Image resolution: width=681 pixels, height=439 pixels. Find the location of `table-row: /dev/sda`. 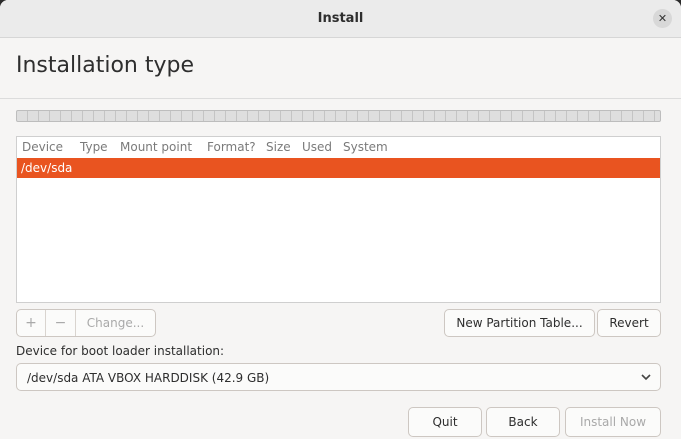

table-row: /dev/sda is located at coordinates (338, 168).